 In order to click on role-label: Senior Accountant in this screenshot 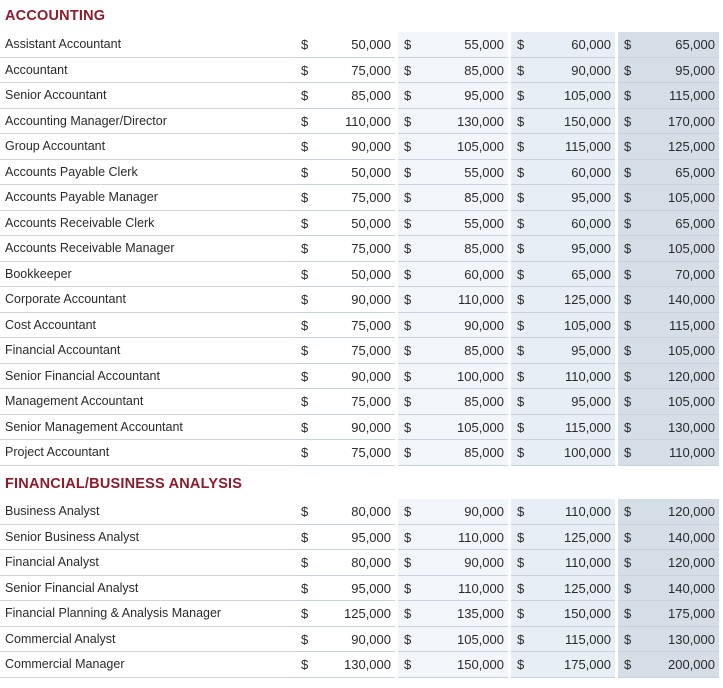, I will do `click(147, 96)`.